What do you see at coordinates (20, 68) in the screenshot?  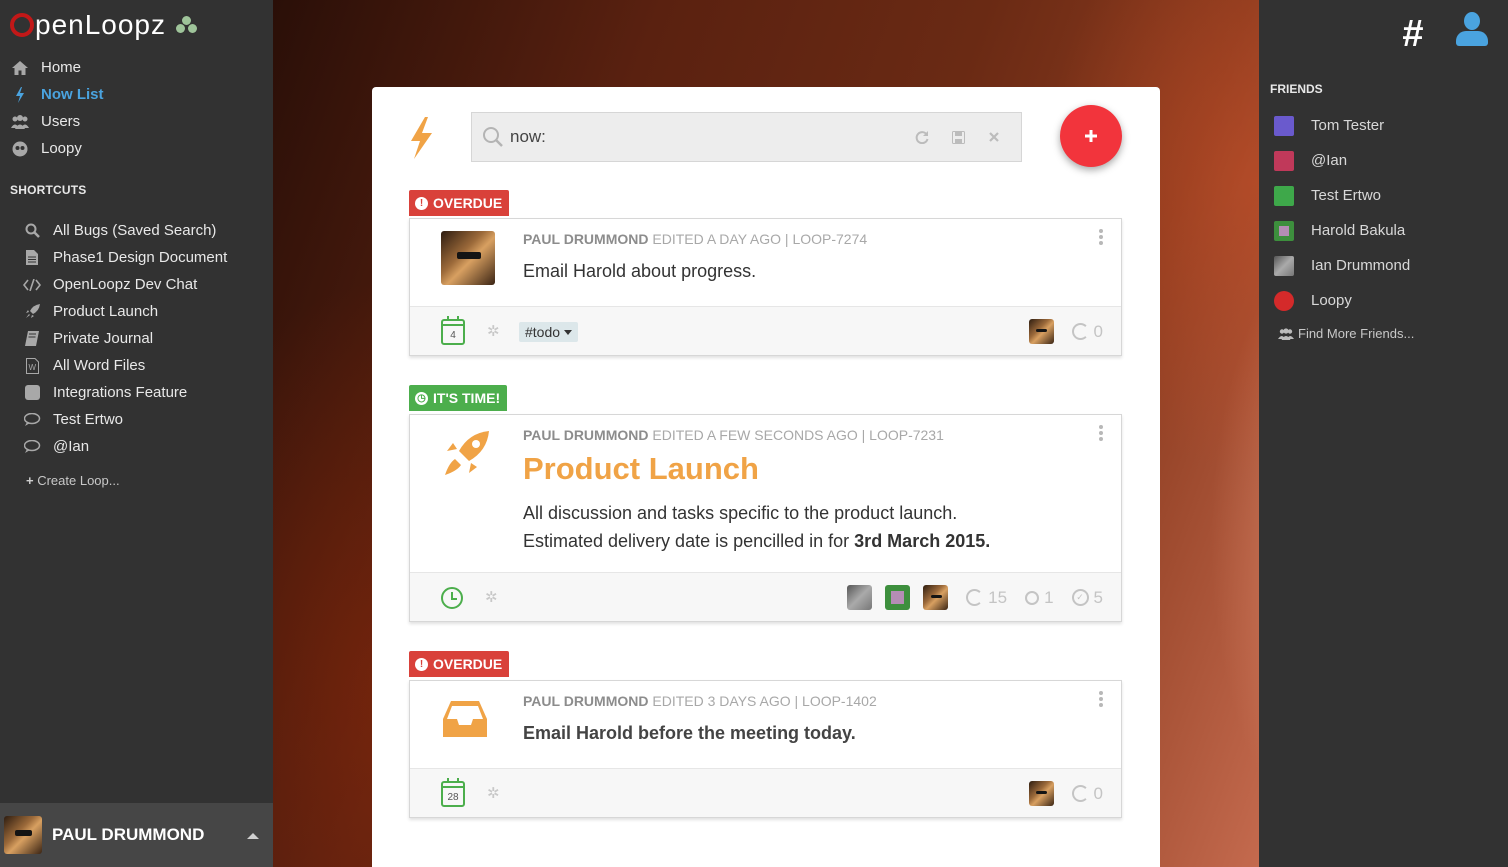 I see `home-icon` at bounding box center [20, 68].